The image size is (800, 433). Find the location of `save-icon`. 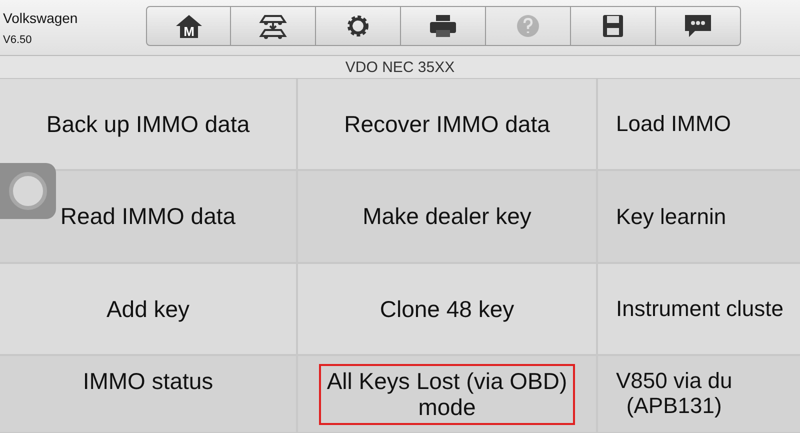

save-icon is located at coordinates (613, 25).